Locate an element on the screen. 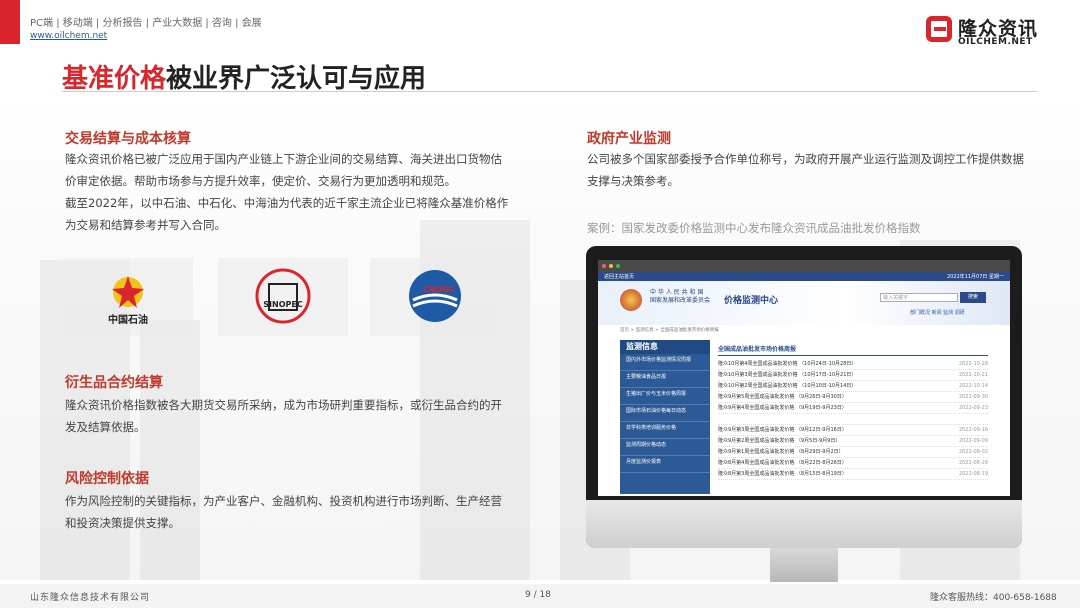  side-menu-item: 月度监测价报表 is located at coordinates (665, 464).